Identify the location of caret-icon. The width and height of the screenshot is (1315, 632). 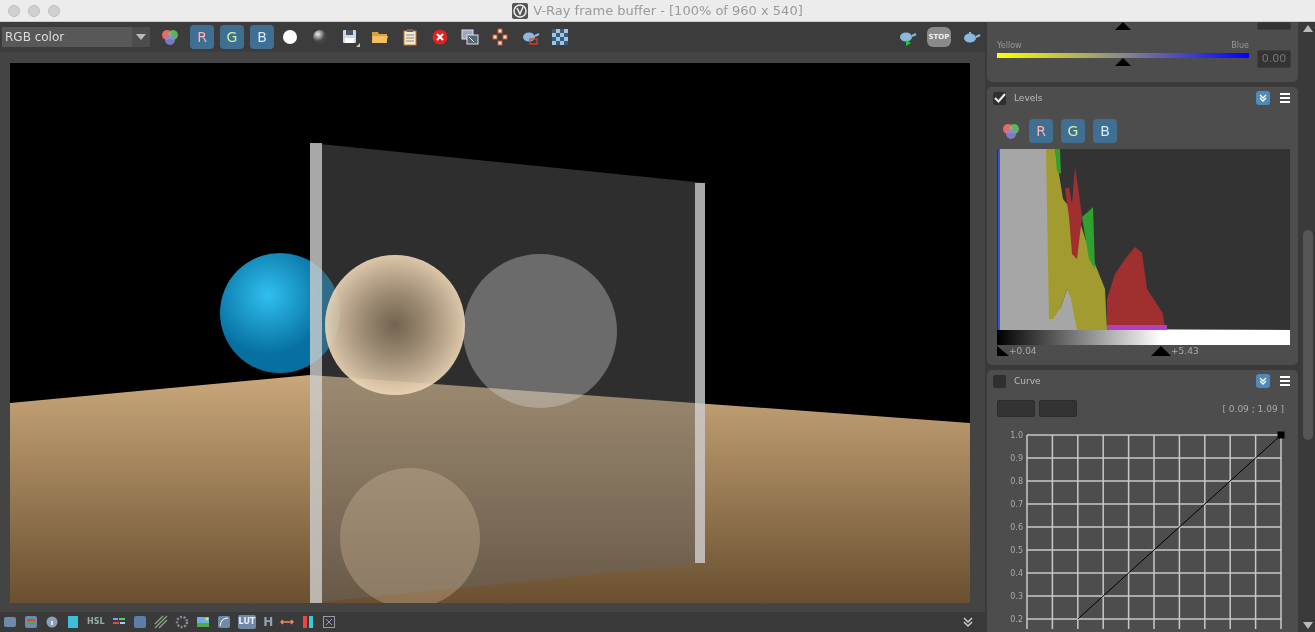
(141, 37).